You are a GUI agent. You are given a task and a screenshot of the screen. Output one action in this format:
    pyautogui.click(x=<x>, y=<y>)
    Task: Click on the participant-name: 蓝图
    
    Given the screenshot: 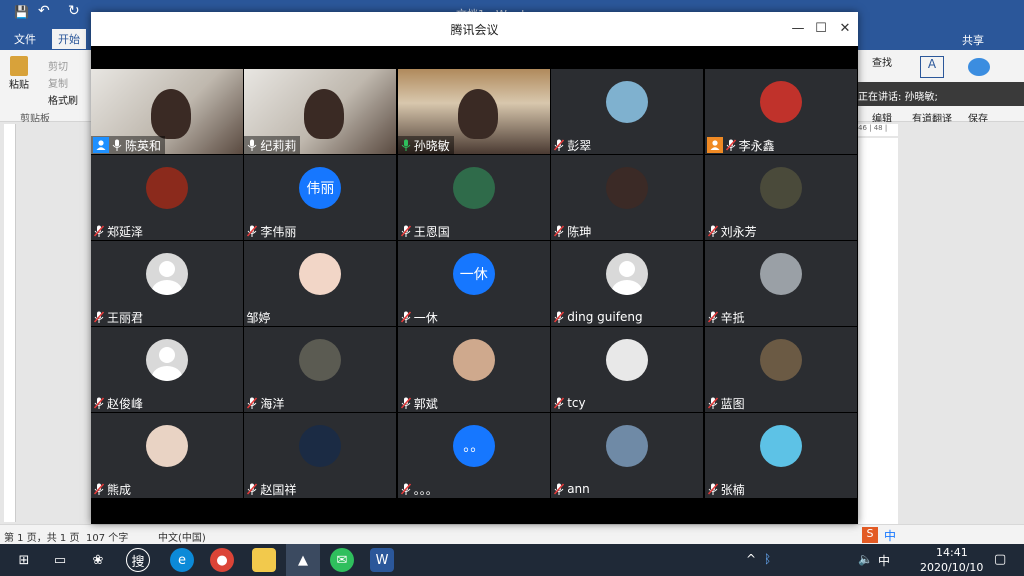 What is the action you would take?
    pyautogui.click(x=732, y=403)
    